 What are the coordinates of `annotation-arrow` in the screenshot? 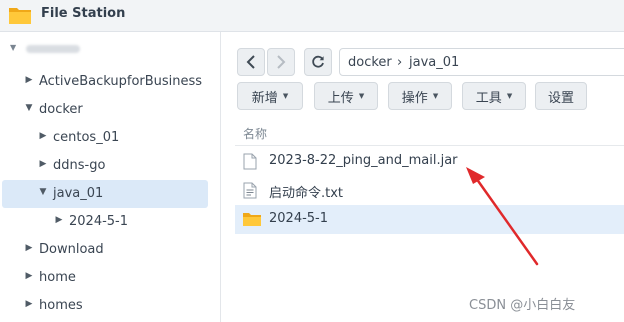 It's located at (502, 216).